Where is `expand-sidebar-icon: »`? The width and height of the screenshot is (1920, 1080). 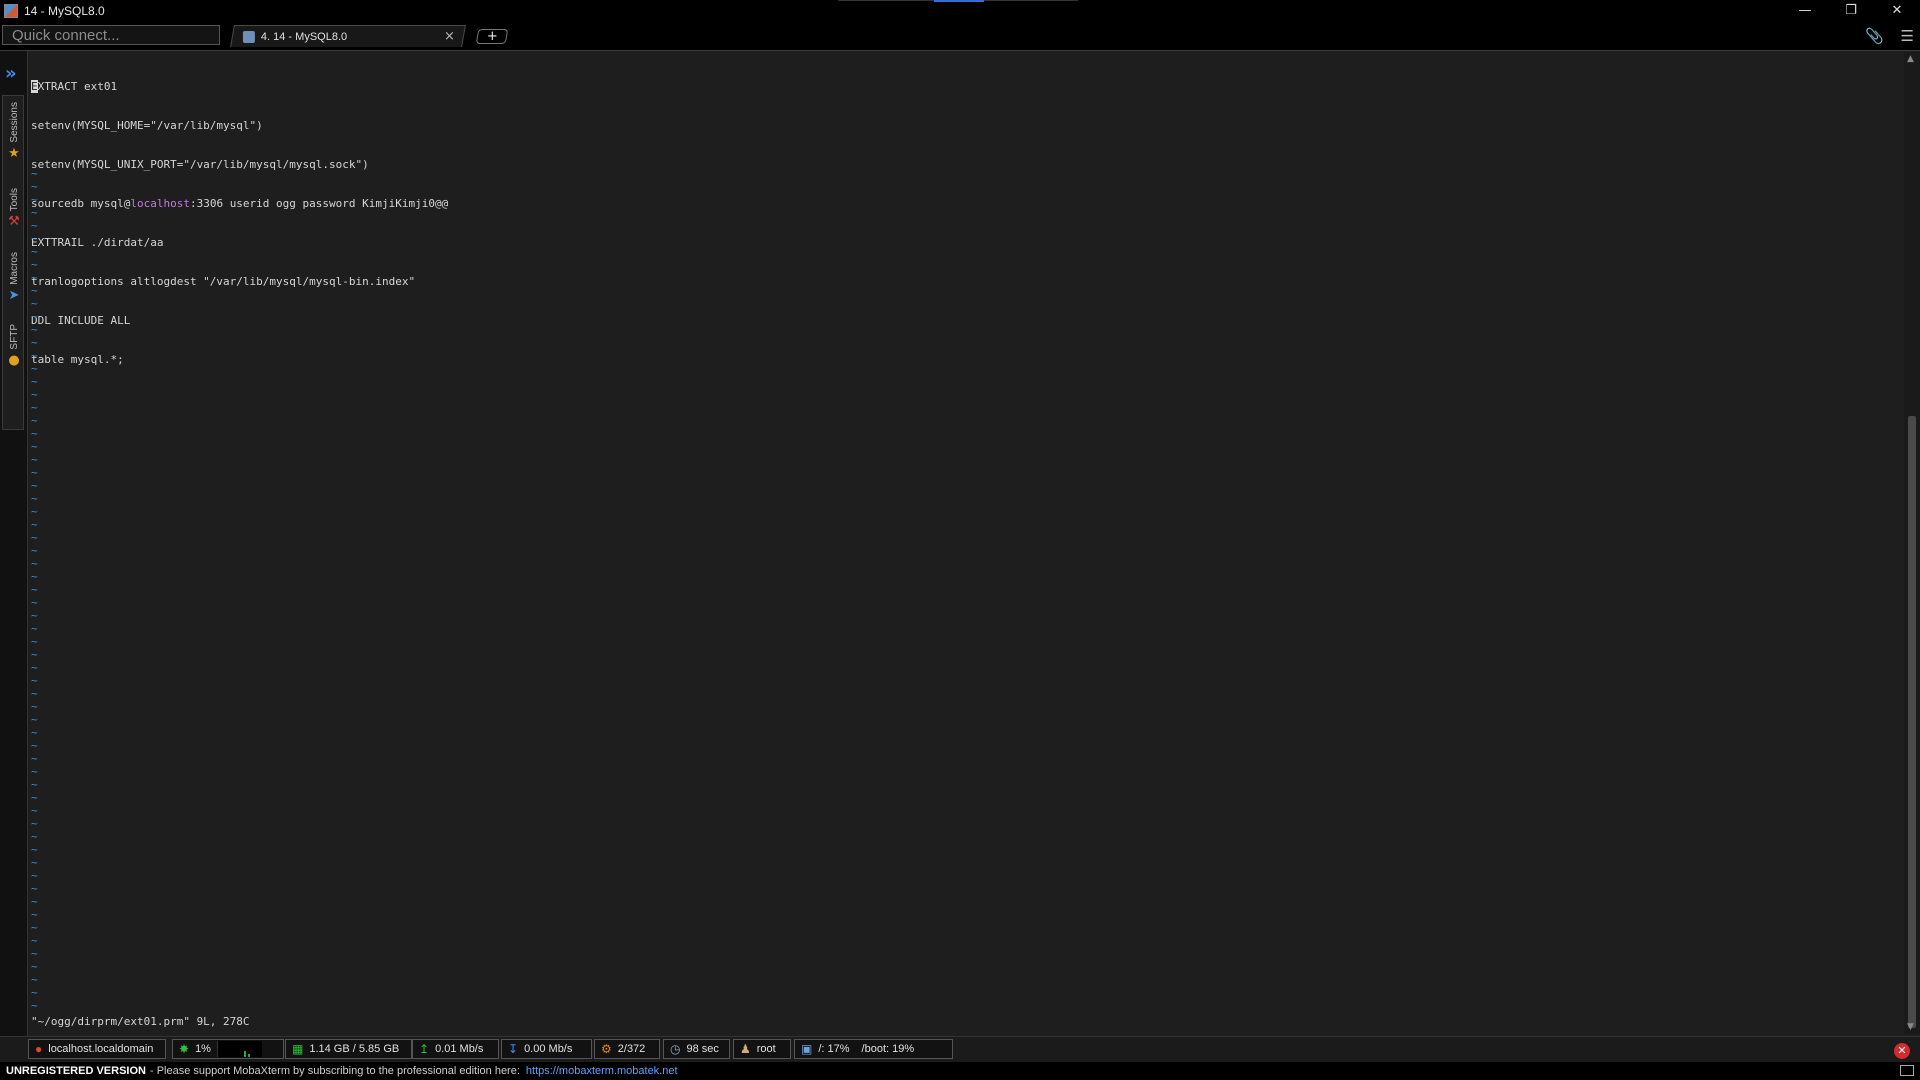
expand-sidebar-icon: » is located at coordinates (11, 73).